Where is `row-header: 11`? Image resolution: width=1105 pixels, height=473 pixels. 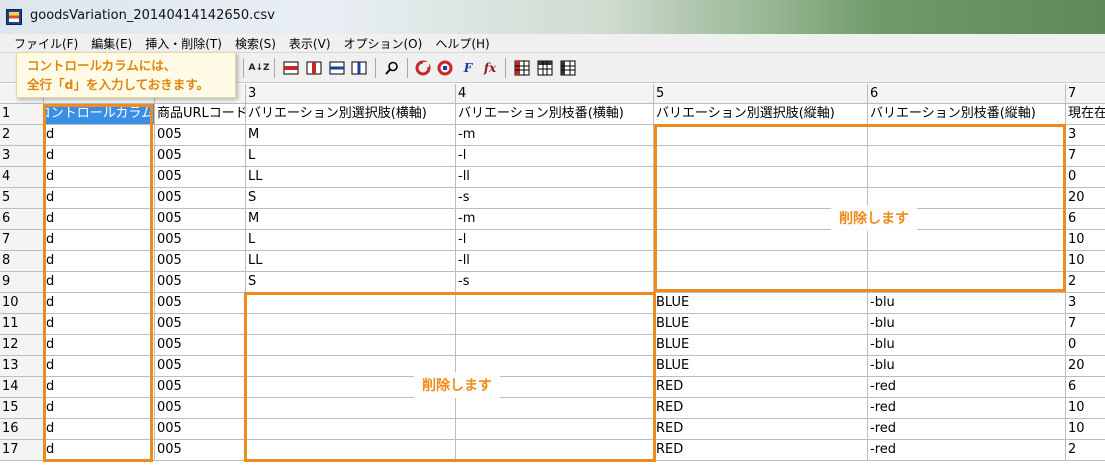
row-header: 11 is located at coordinates (22, 324).